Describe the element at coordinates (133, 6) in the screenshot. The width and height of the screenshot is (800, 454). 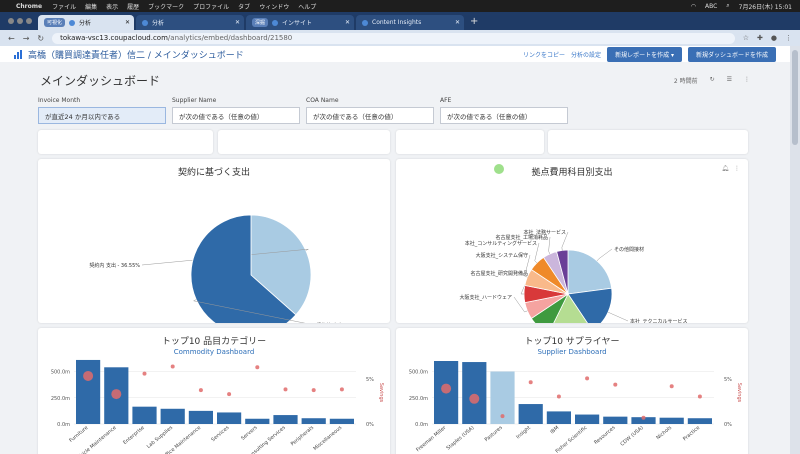
I see `menu-history: 履歴` at that location.